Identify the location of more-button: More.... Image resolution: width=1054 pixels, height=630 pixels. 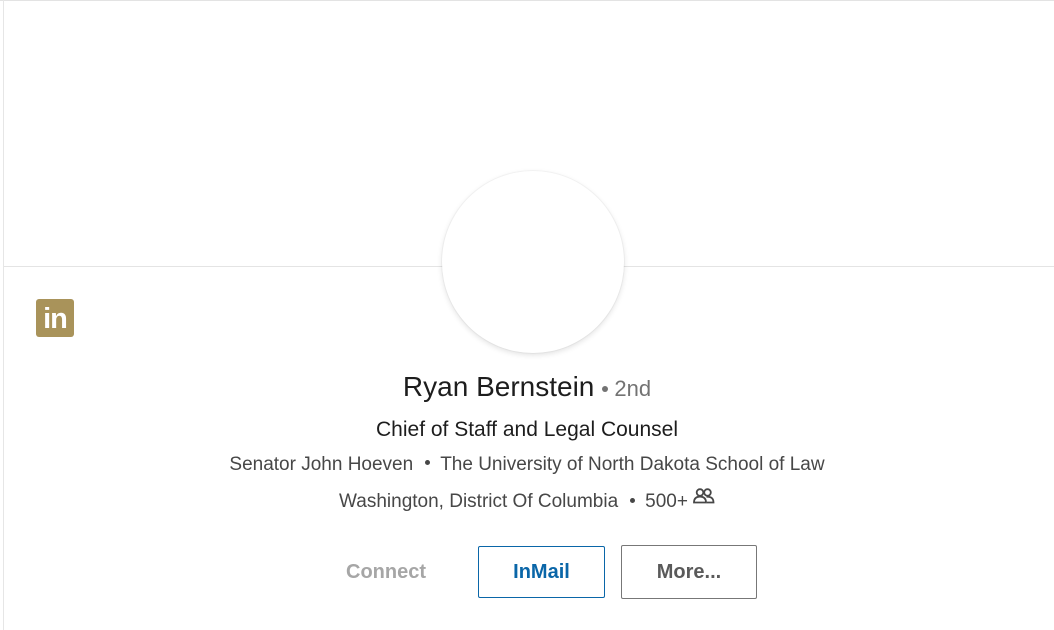
(689, 572).